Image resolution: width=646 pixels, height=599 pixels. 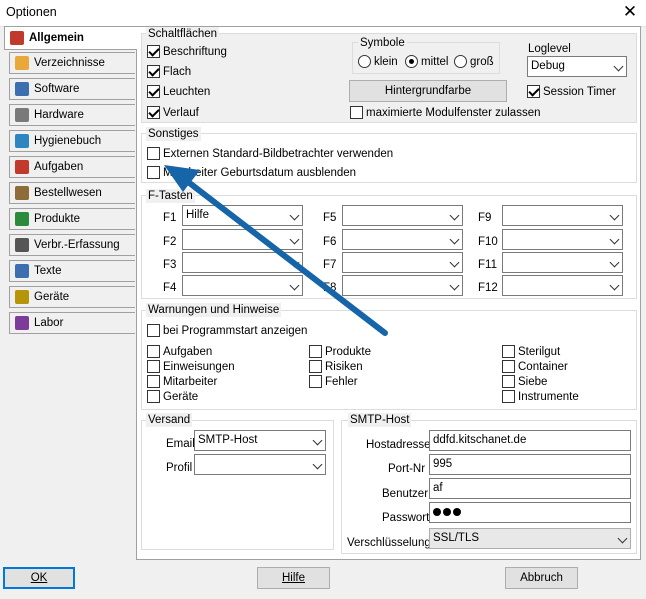 What do you see at coordinates (181, 397) in the screenshot?
I see `warn-label: Geräte` at bounding box center [181, 397].